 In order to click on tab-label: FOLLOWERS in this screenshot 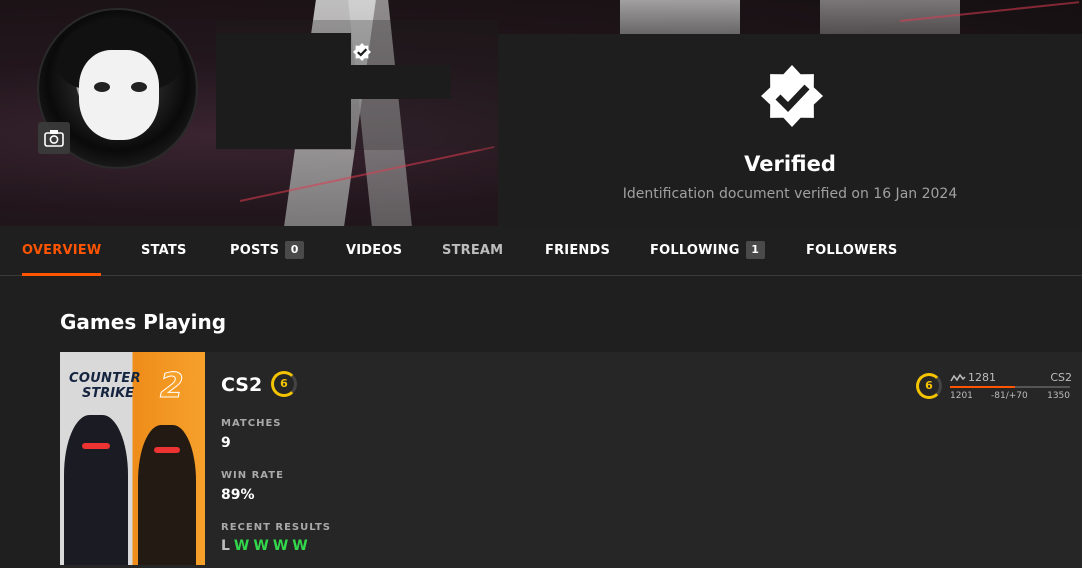, I will do `click(852, 250)`.